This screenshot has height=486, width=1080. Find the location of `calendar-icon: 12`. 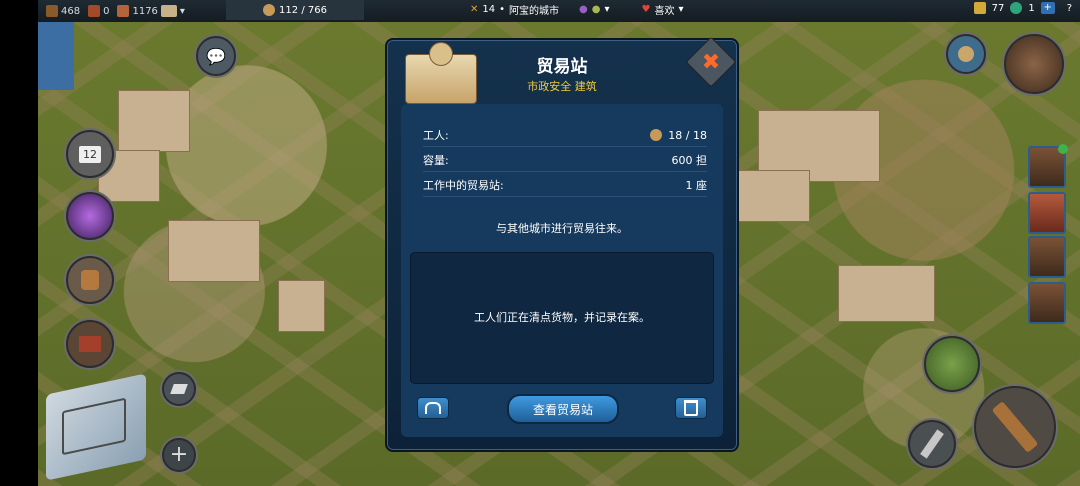

calendar-icon: 12 is located at coordinates (90, 154).